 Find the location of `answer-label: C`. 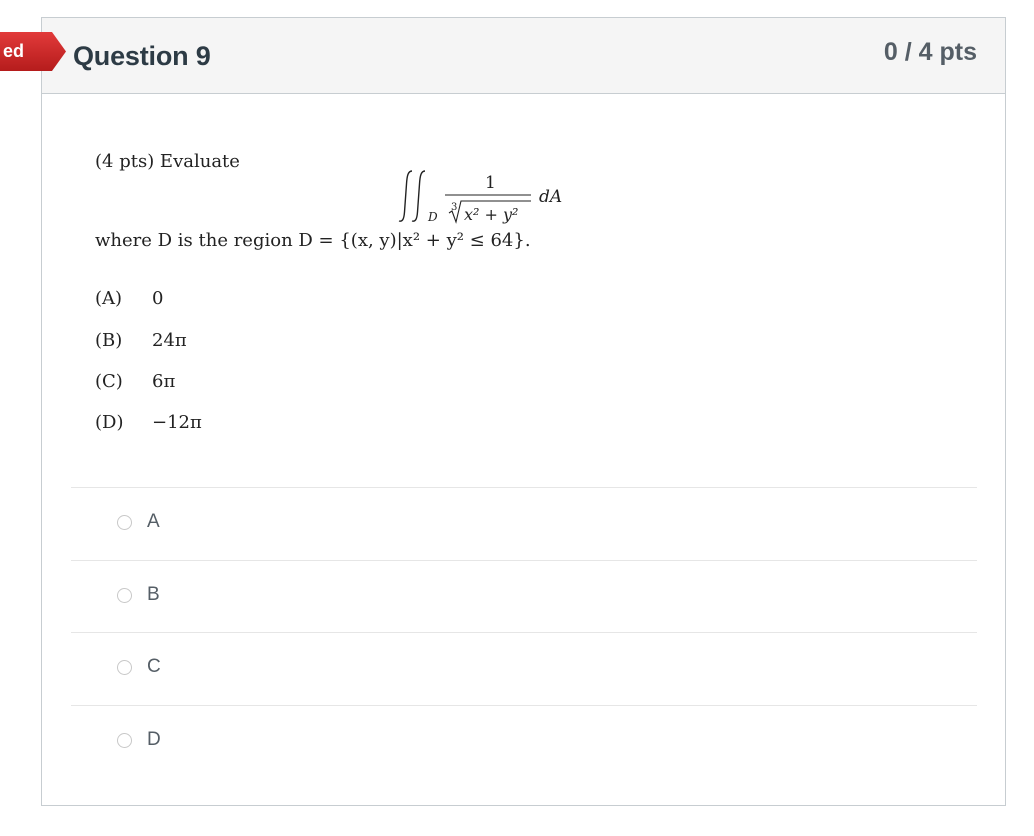

answer-label: C is located at coordinates (154, 666).